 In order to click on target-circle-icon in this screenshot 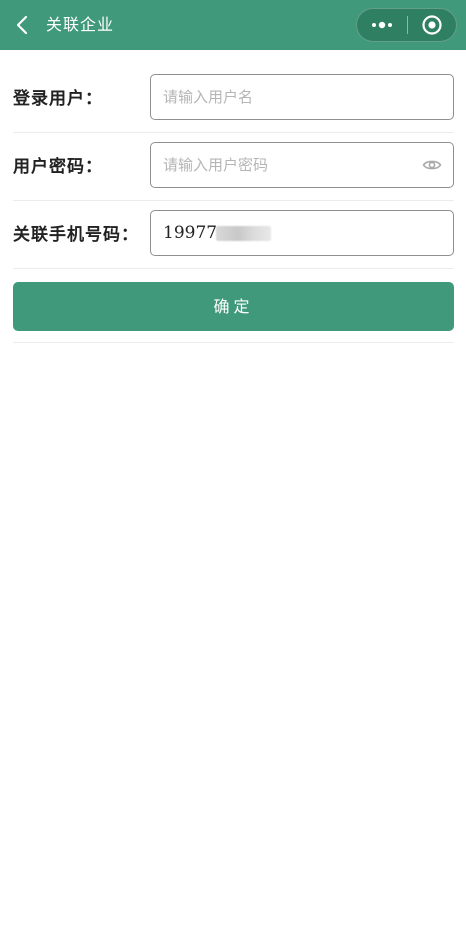, I will do `click(432, 25)`.